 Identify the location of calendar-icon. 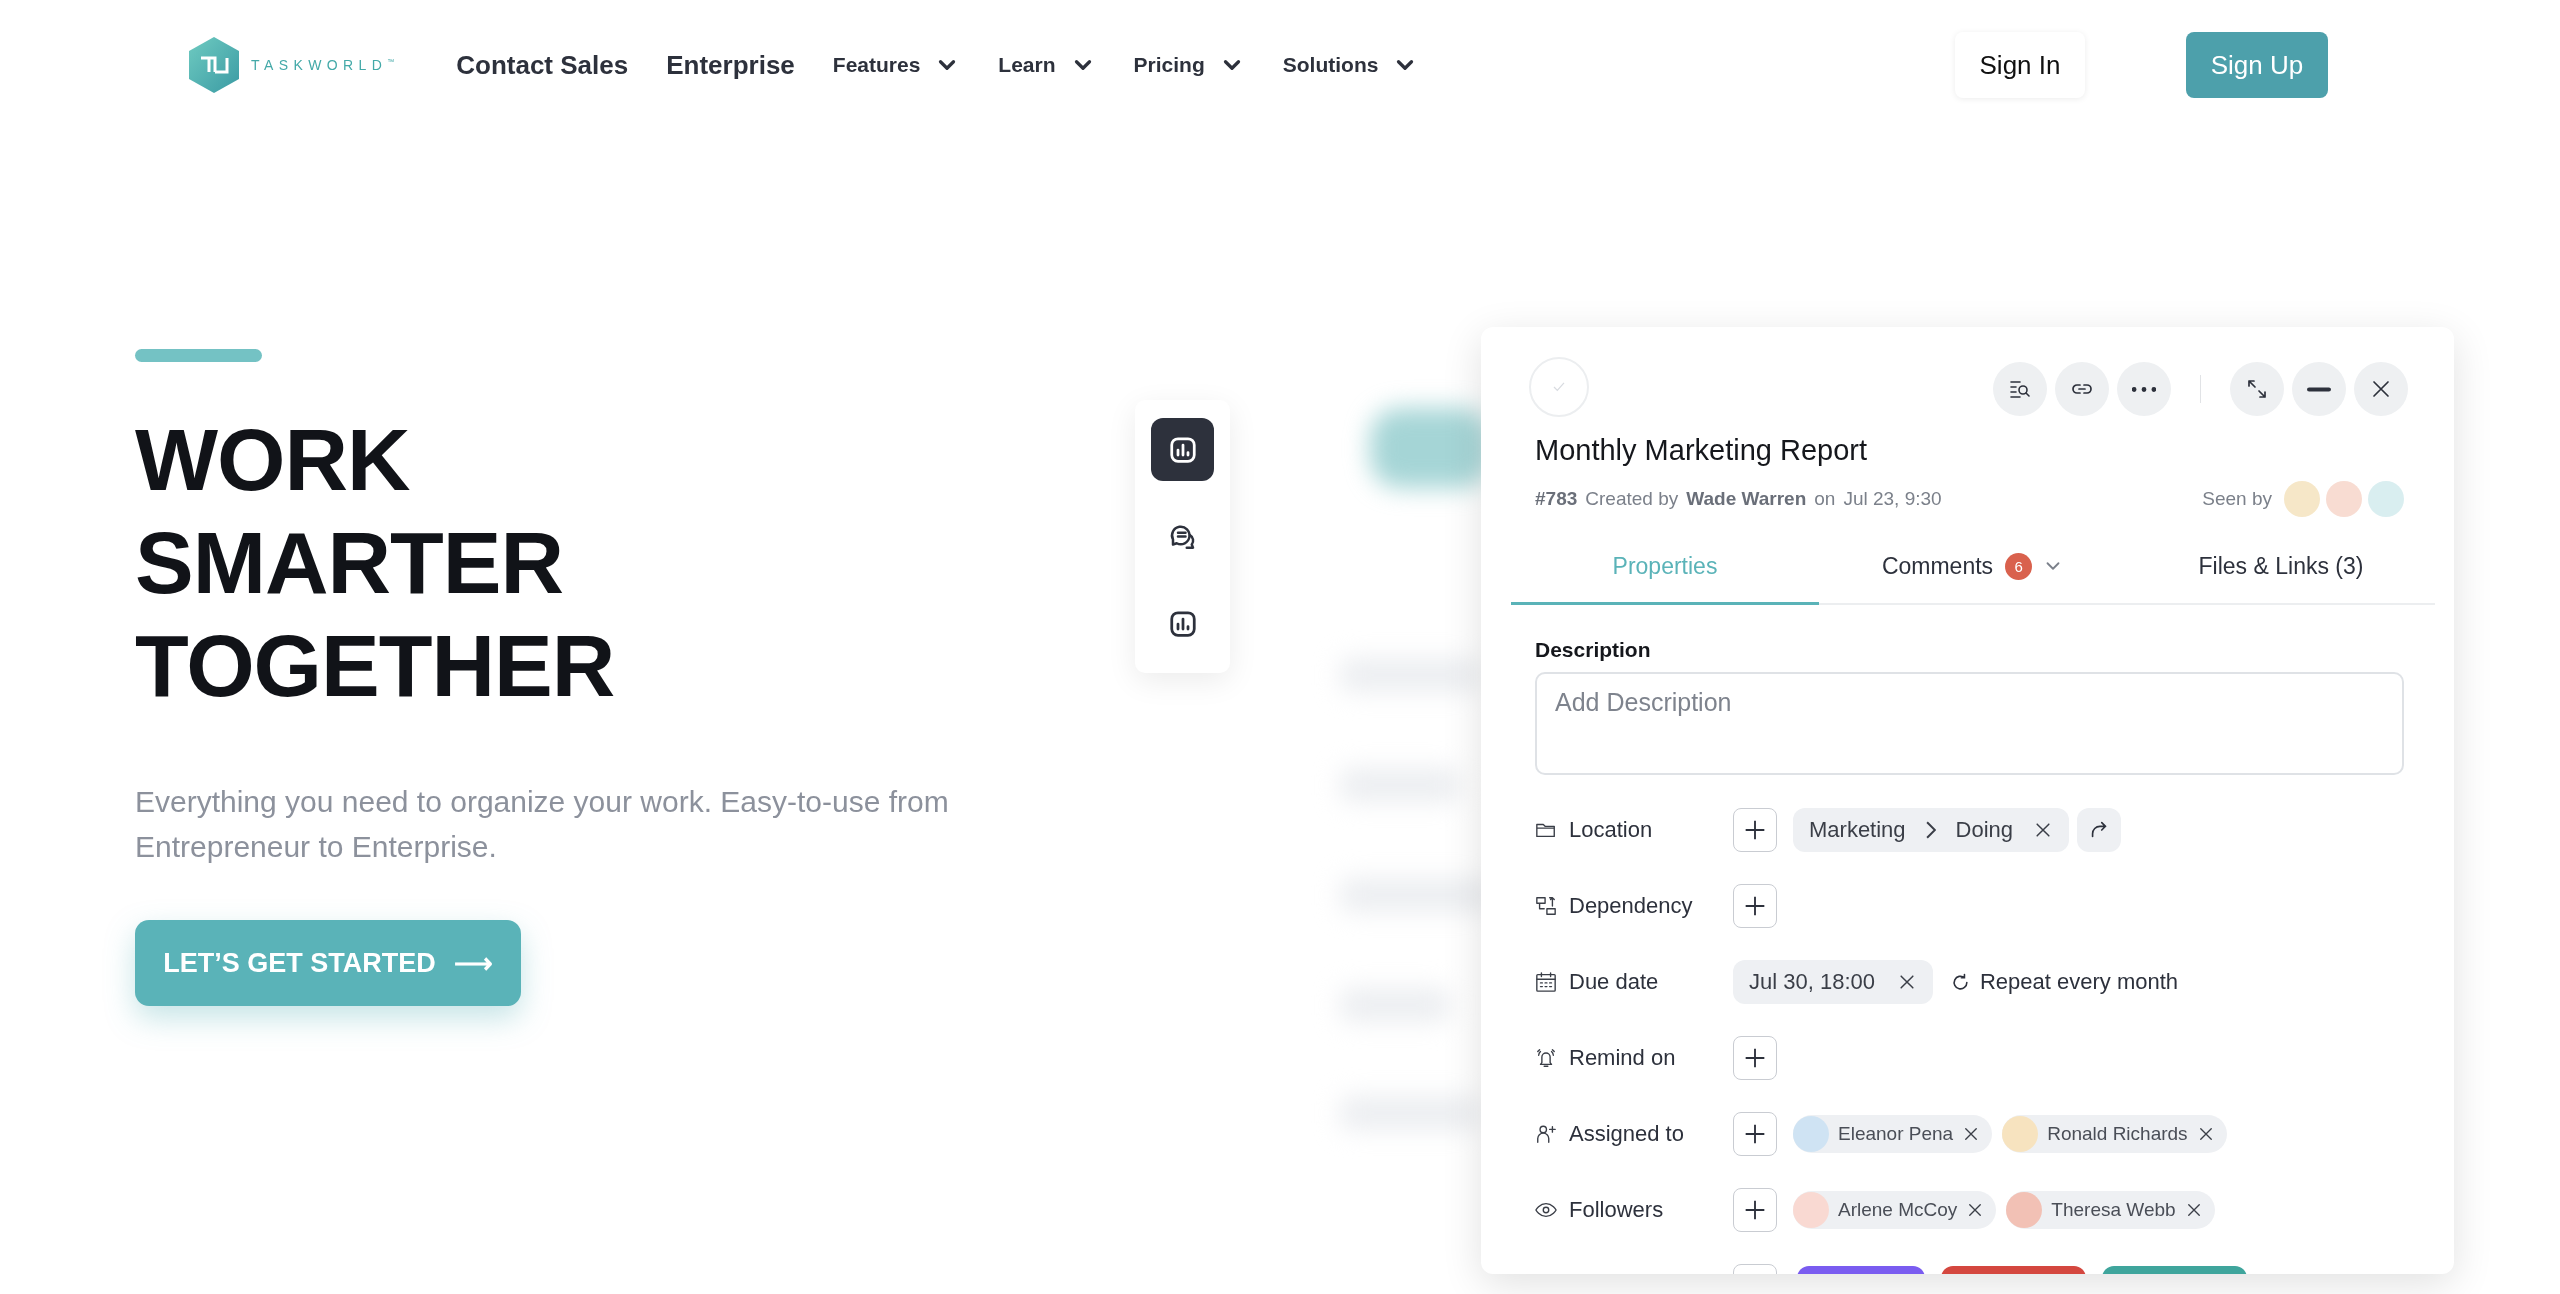
(1546, 982).